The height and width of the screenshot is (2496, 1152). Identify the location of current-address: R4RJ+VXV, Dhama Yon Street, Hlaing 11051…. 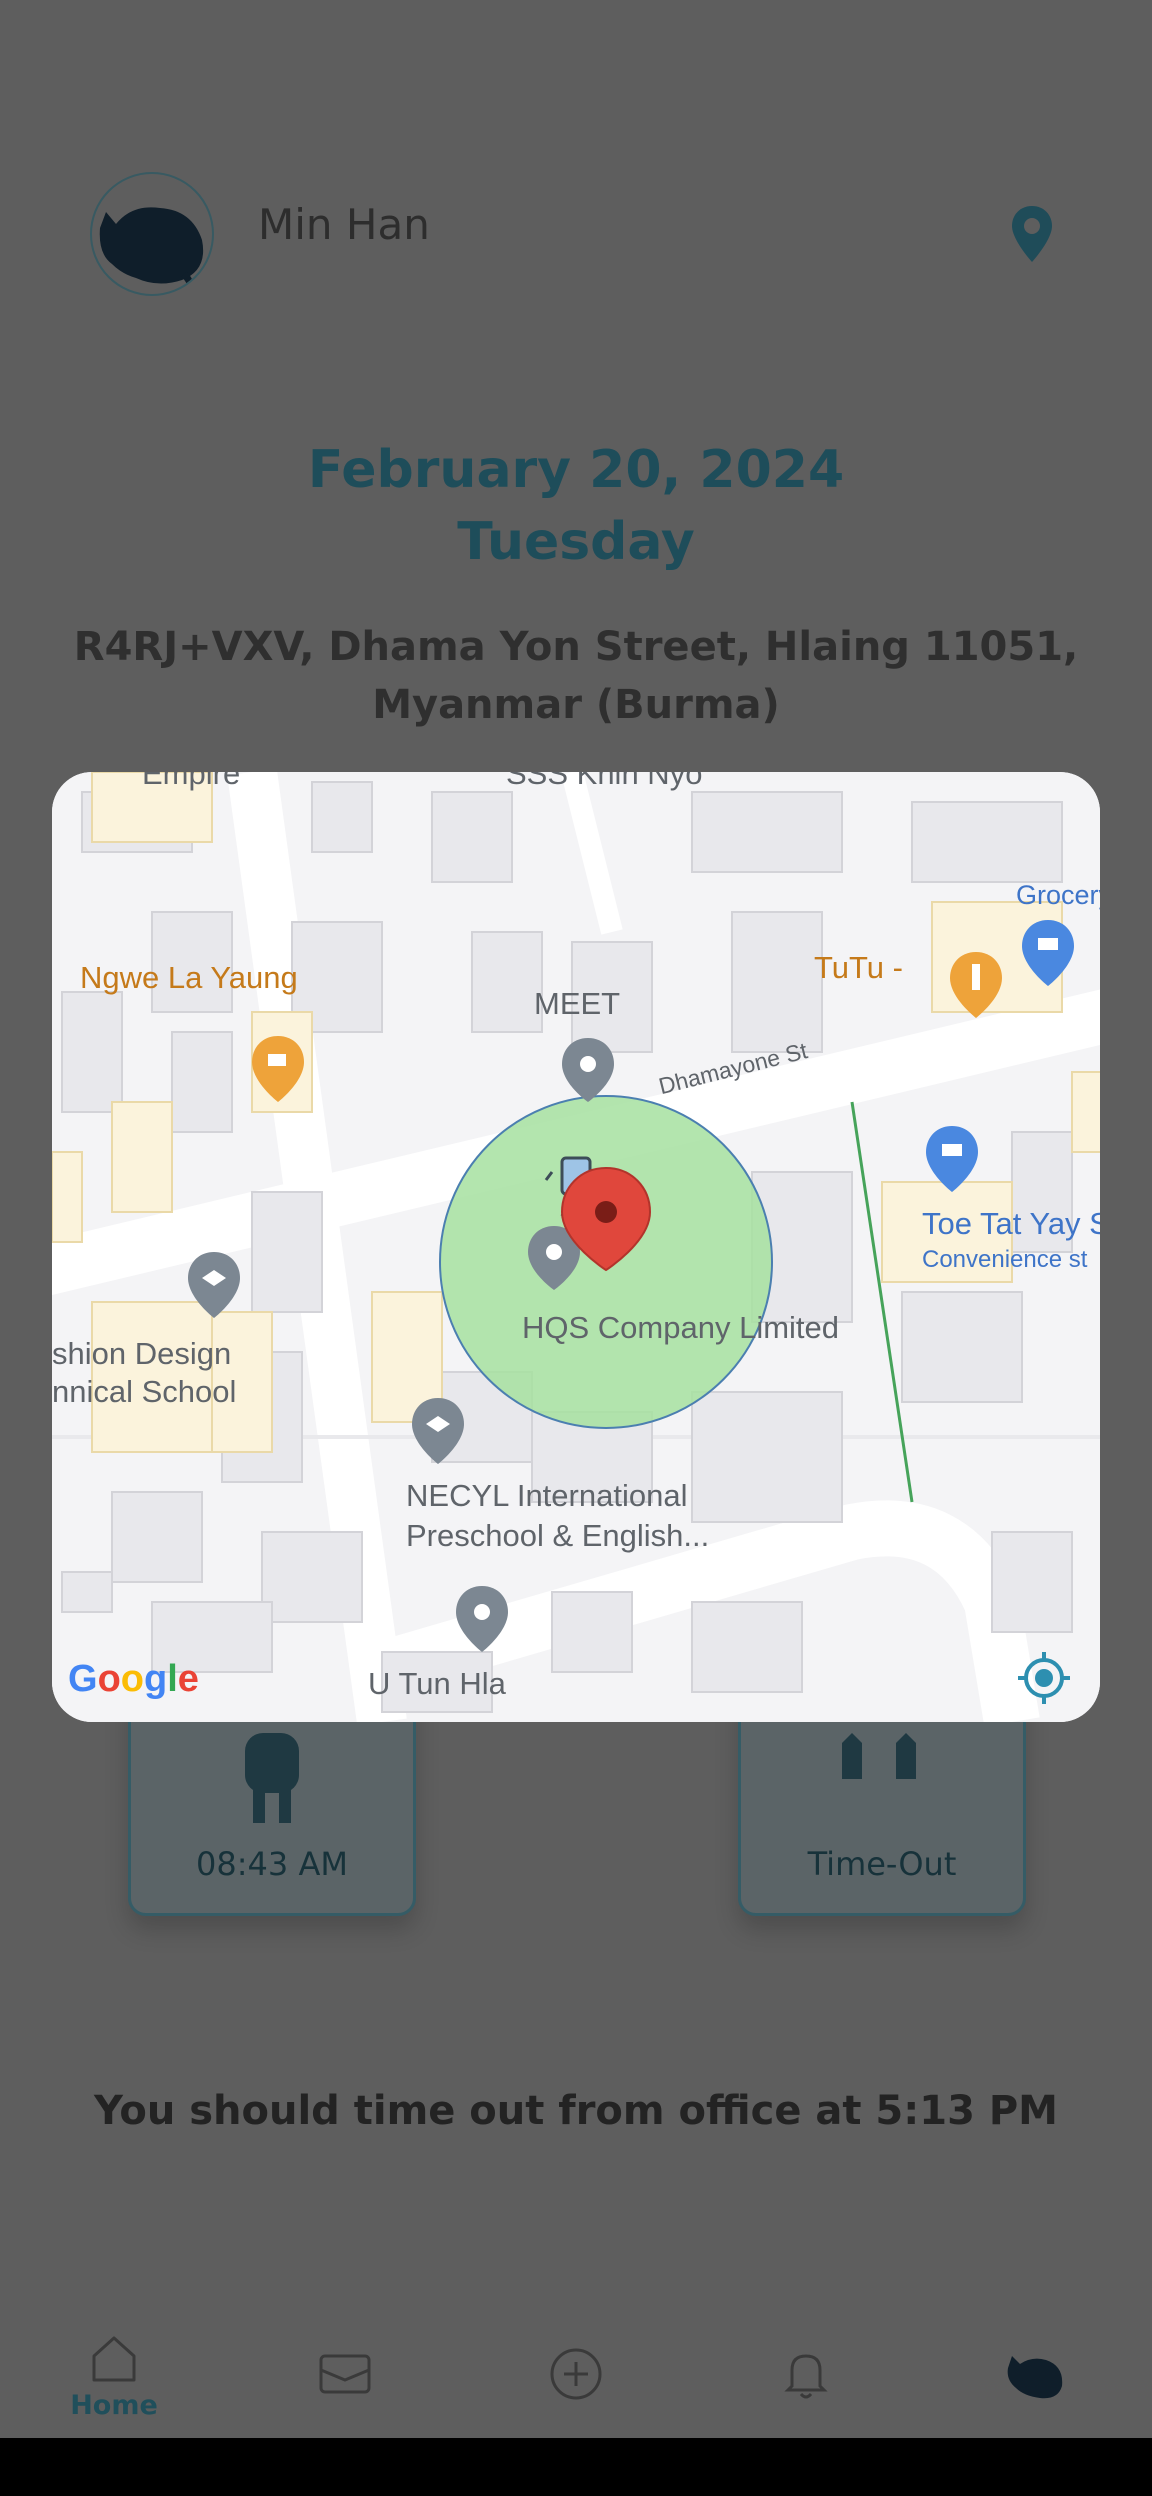
(576, 676).